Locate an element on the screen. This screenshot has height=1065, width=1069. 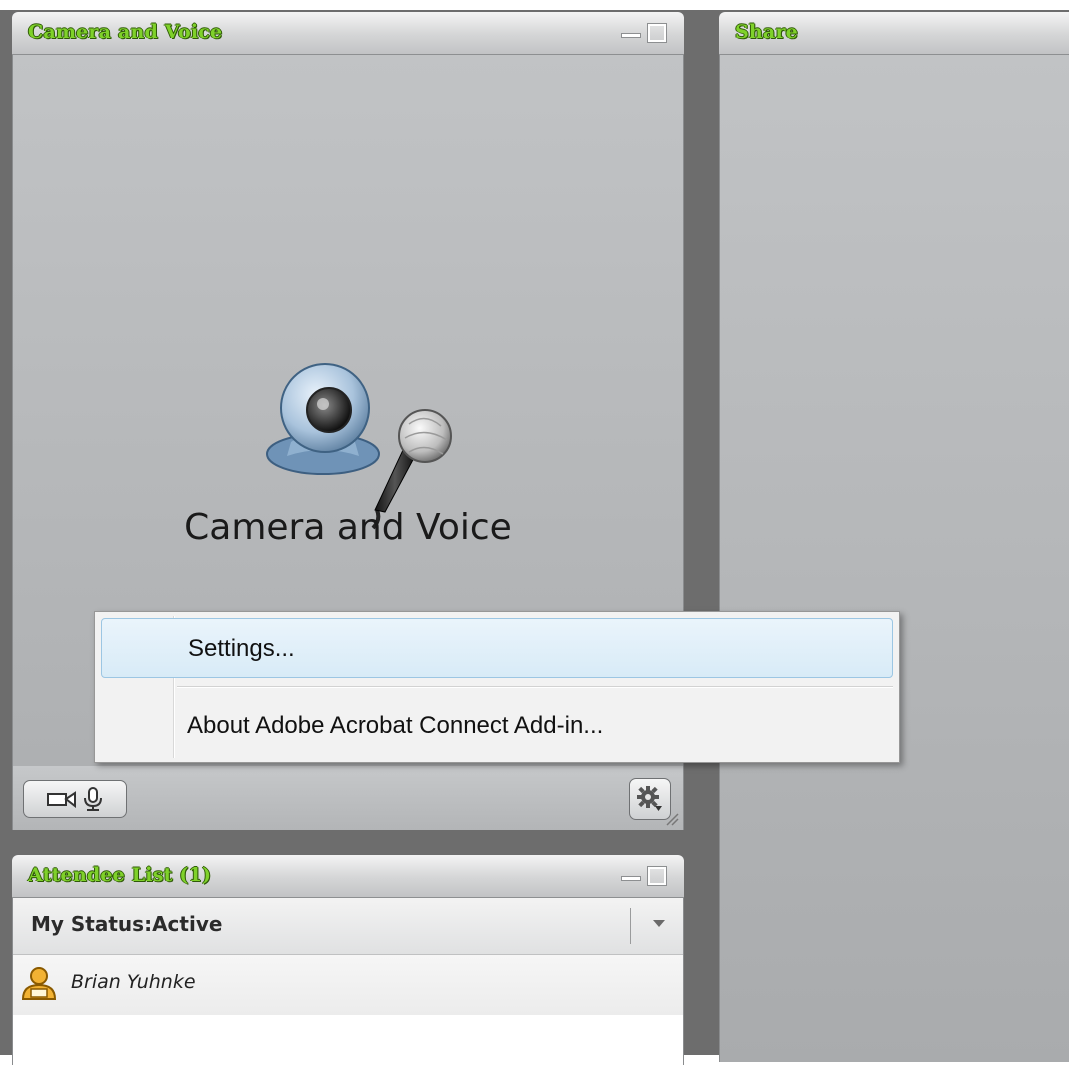
list-item: Brian Yuhnke is located at coordinates (348, 985).